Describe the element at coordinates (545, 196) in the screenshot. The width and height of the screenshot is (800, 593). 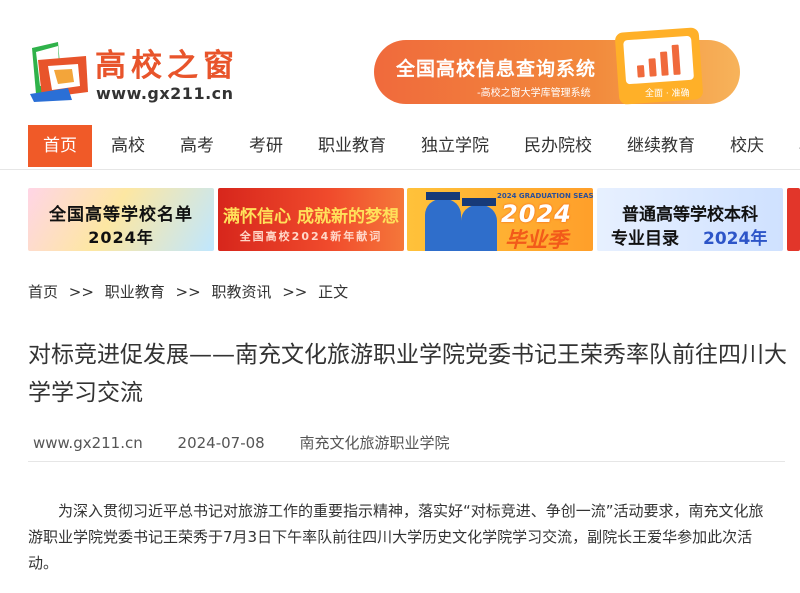
I see `promo-caption: 2024 GRADUATION SEASON` at that location.